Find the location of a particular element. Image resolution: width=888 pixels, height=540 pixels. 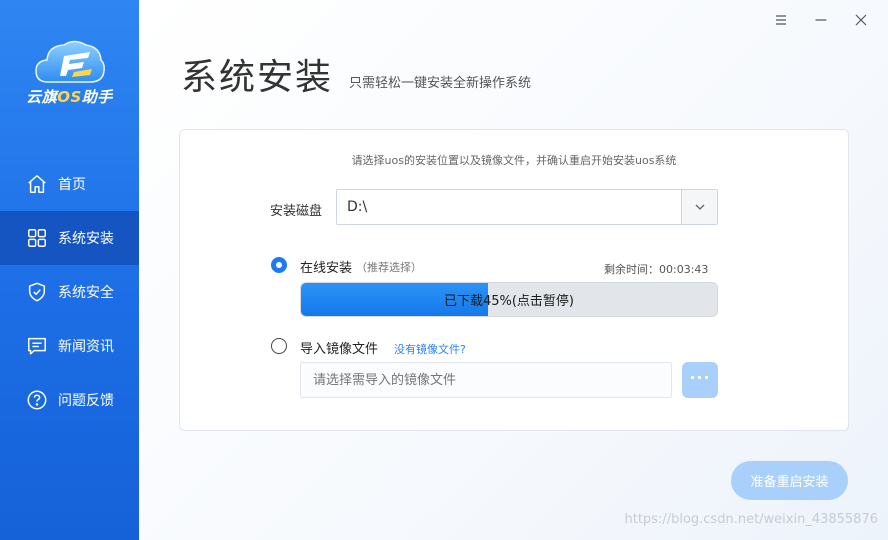

home-icon is located at coordinates (37, 184).